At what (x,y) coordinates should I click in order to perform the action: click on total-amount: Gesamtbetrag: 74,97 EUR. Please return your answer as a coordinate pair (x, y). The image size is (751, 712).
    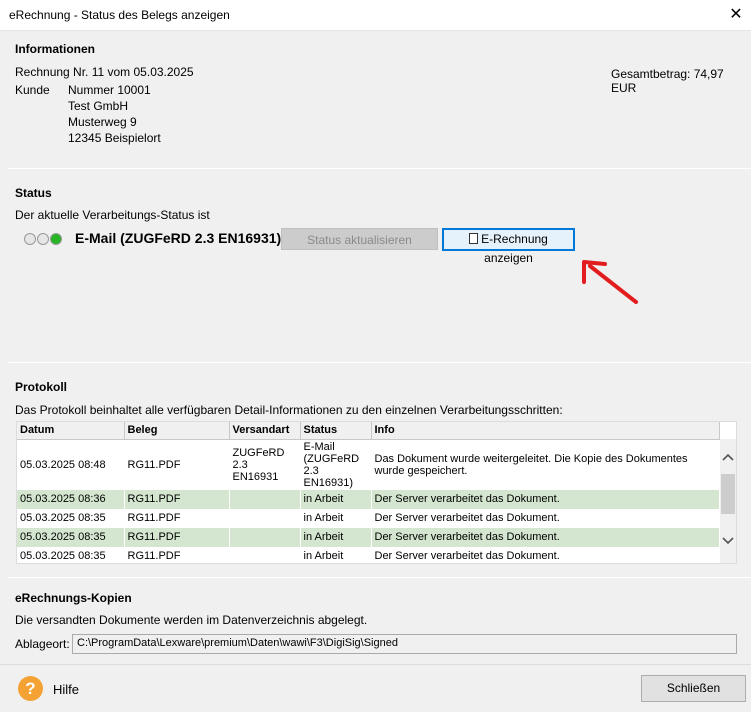
    Looking at the image, I should click on (667, 81).